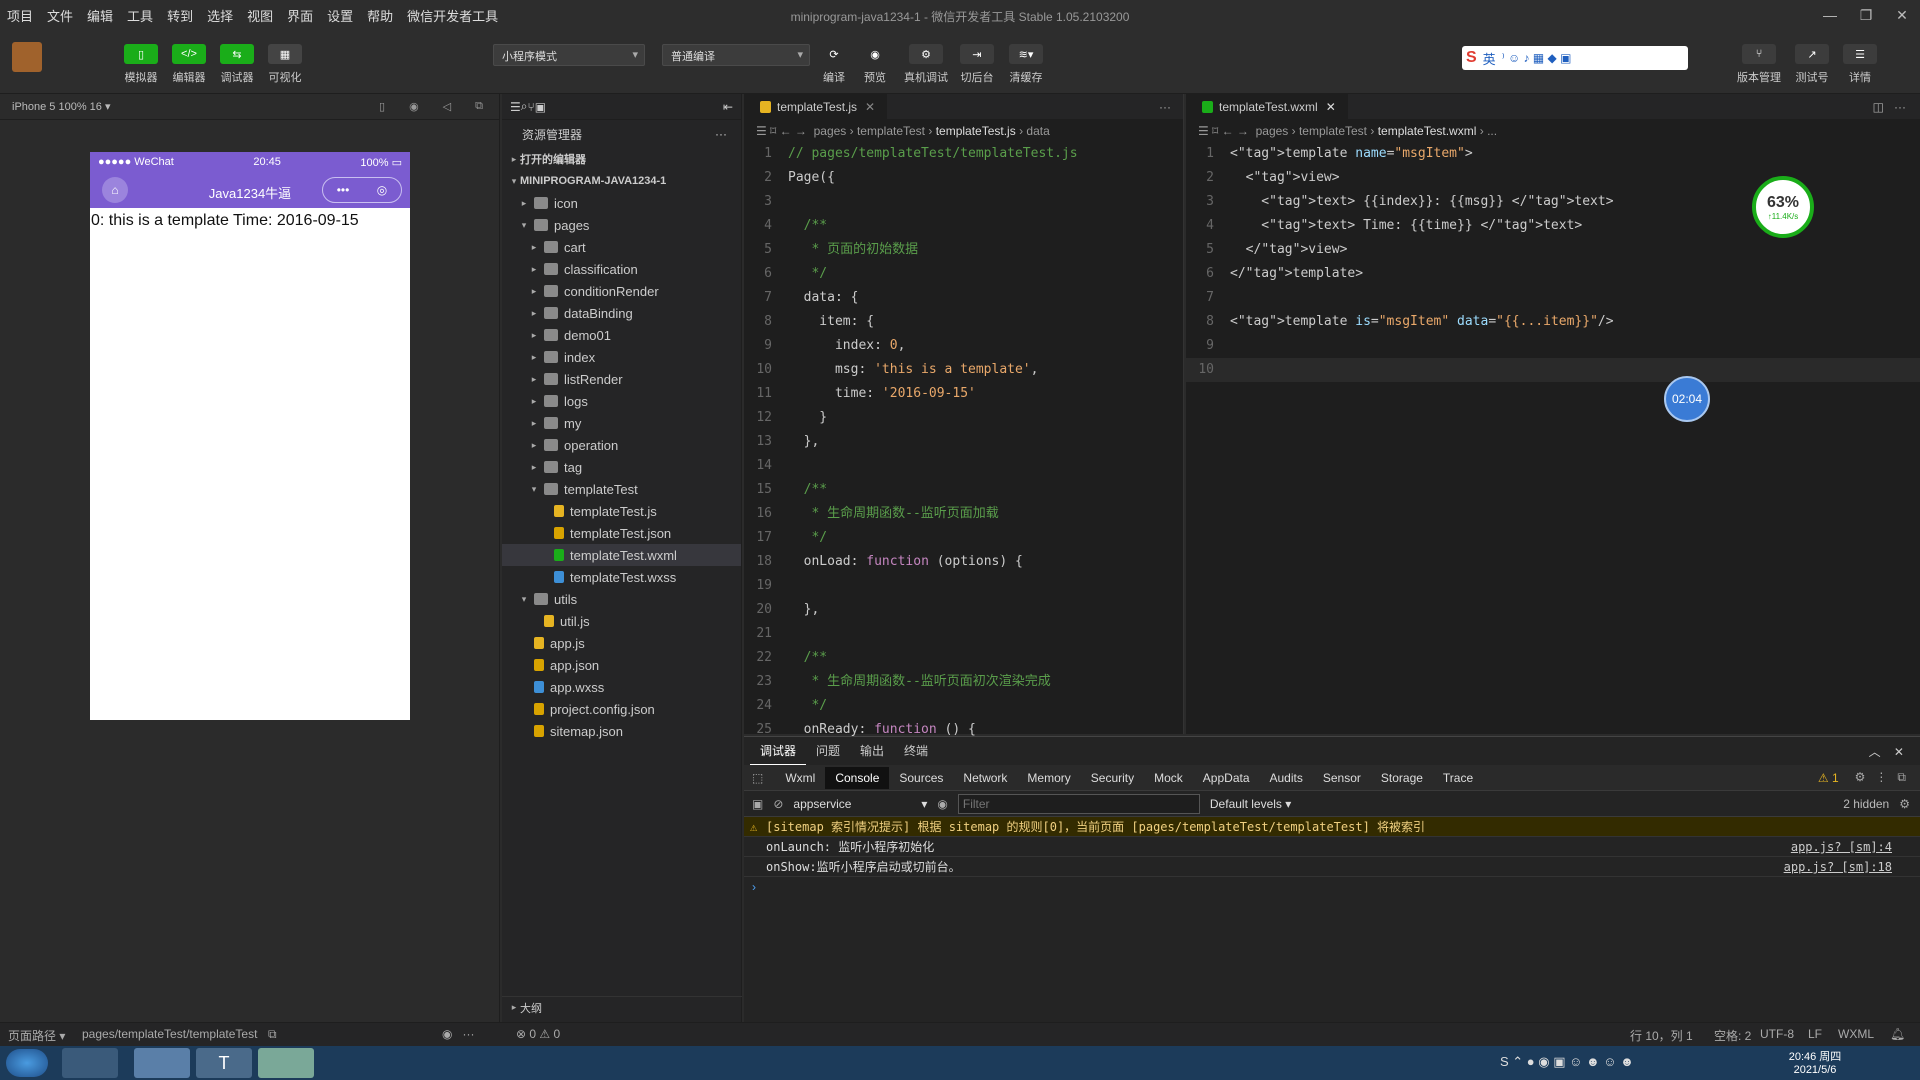  Describe the element at coordinates (977, 64) in the screenshot. I see `background-button: ⇥ 切后台` at that location.